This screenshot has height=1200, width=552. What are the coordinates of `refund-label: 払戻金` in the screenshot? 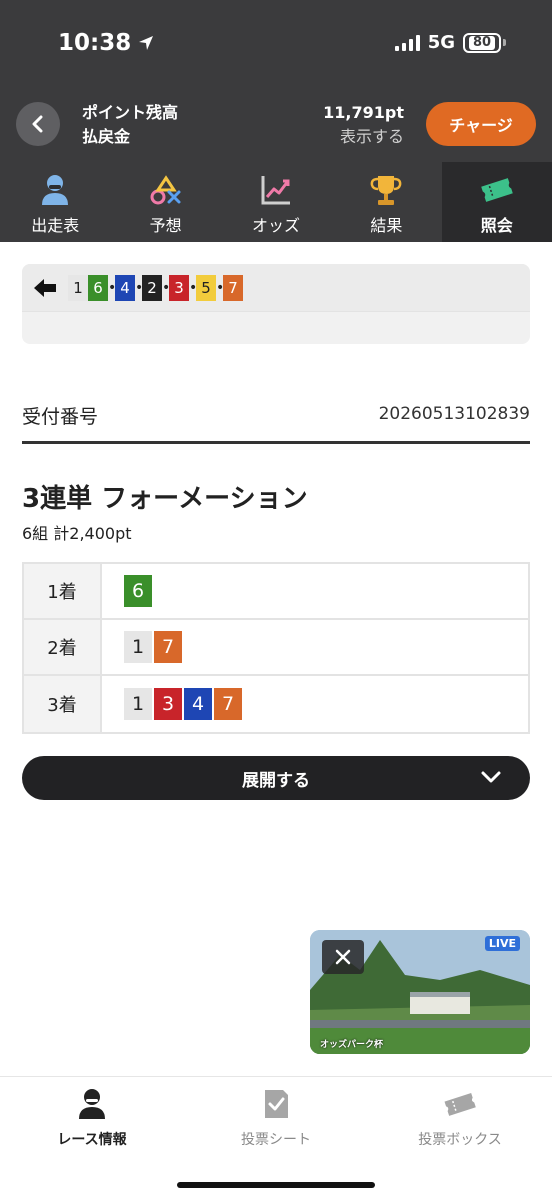 It's located at (106, 136).